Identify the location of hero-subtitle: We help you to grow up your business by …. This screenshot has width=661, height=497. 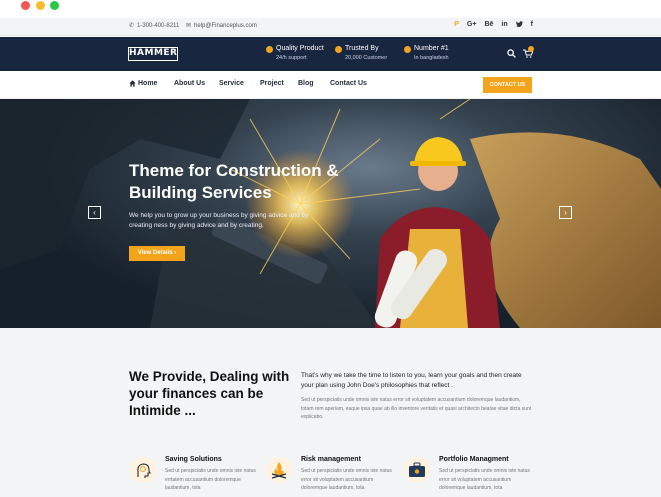
(219, 220).